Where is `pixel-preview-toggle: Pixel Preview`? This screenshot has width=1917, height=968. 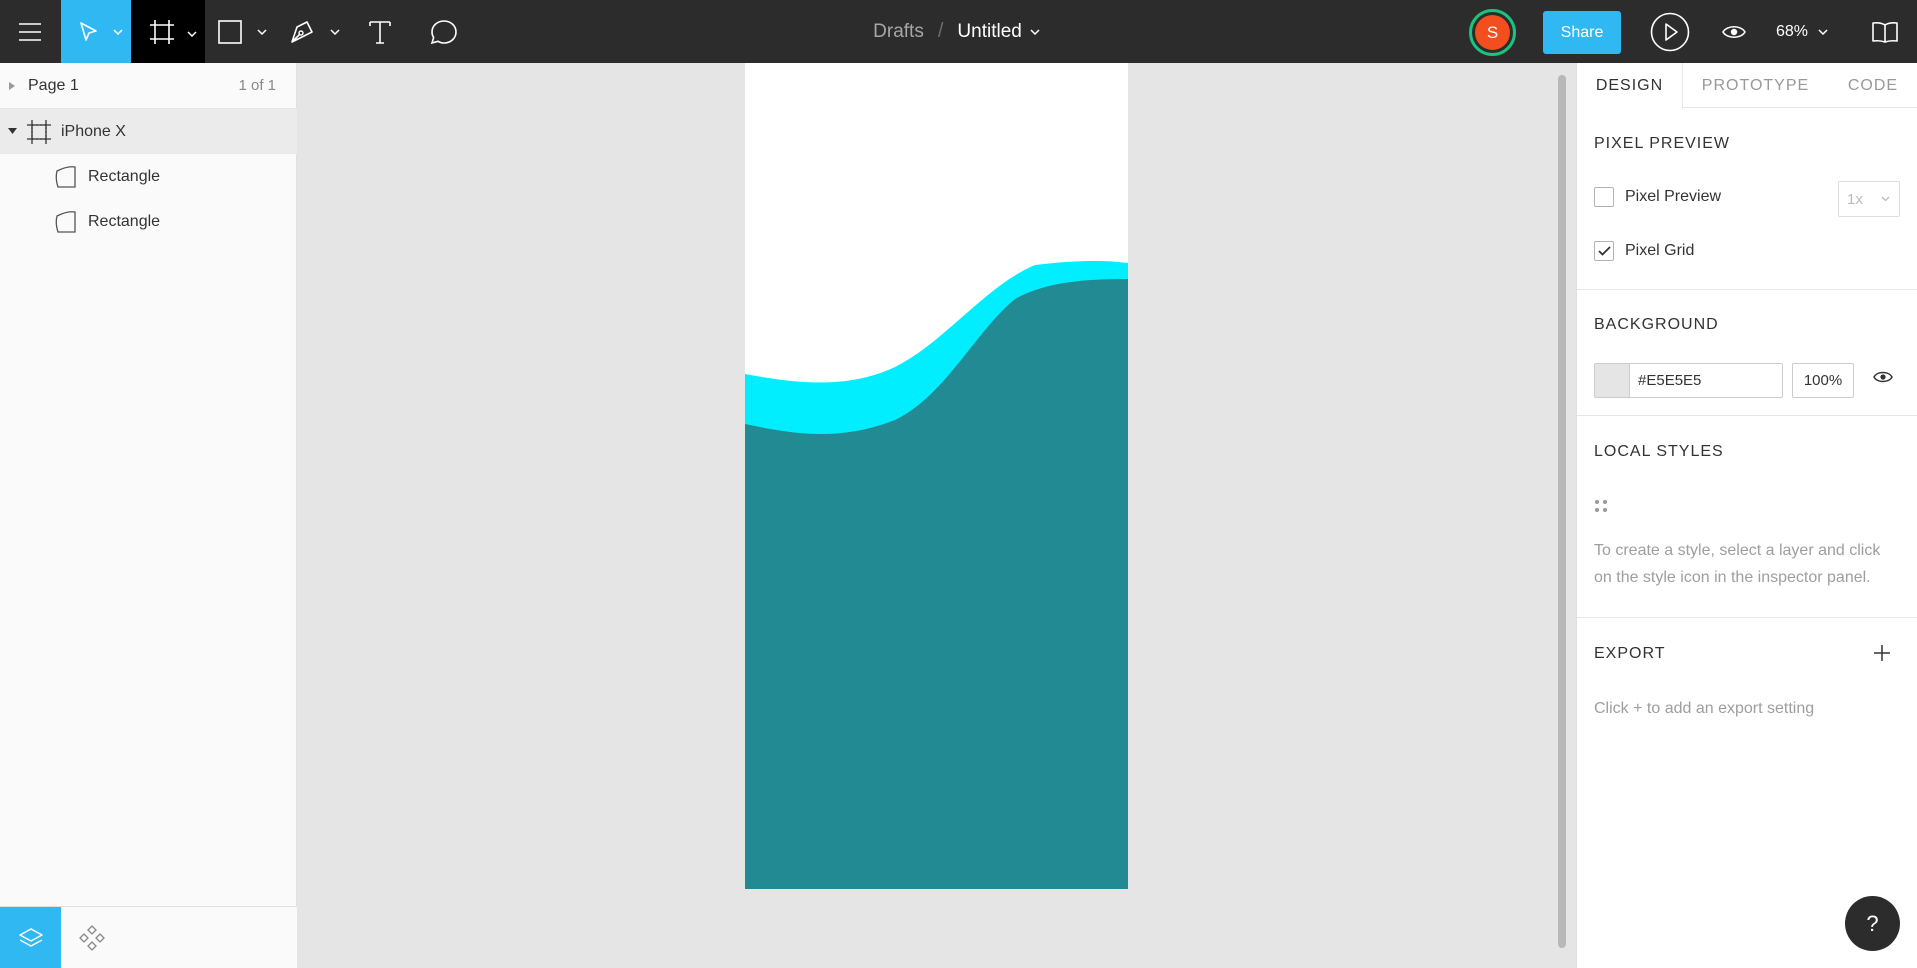 pixel-preview-toggle: Pixel Preview is located at coordinates (1657, 197).